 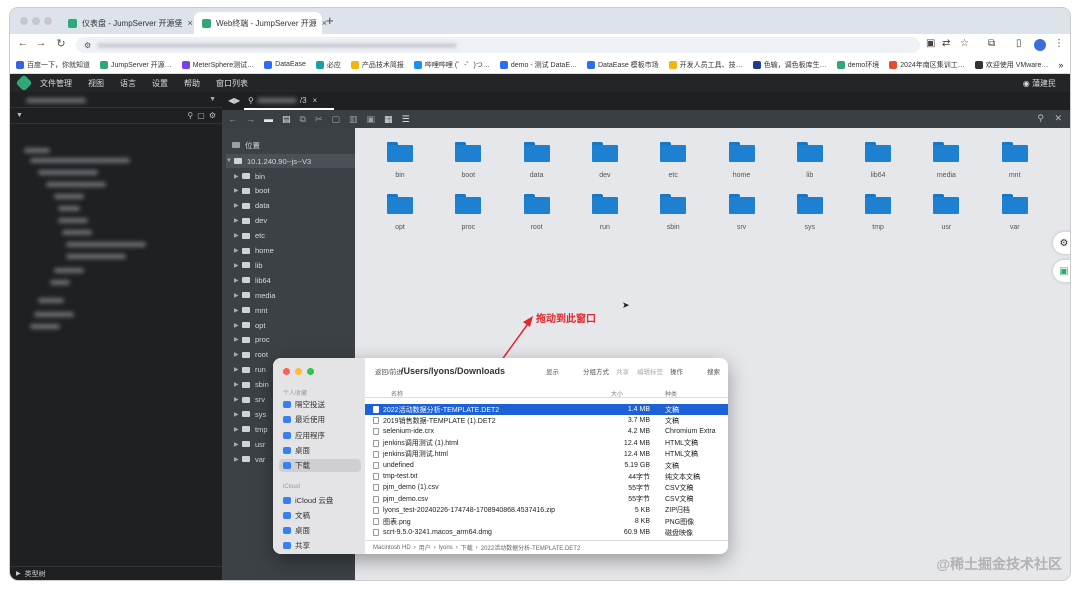 I want to click on tree-item: ▶ sys, so click(x=250, y=414).